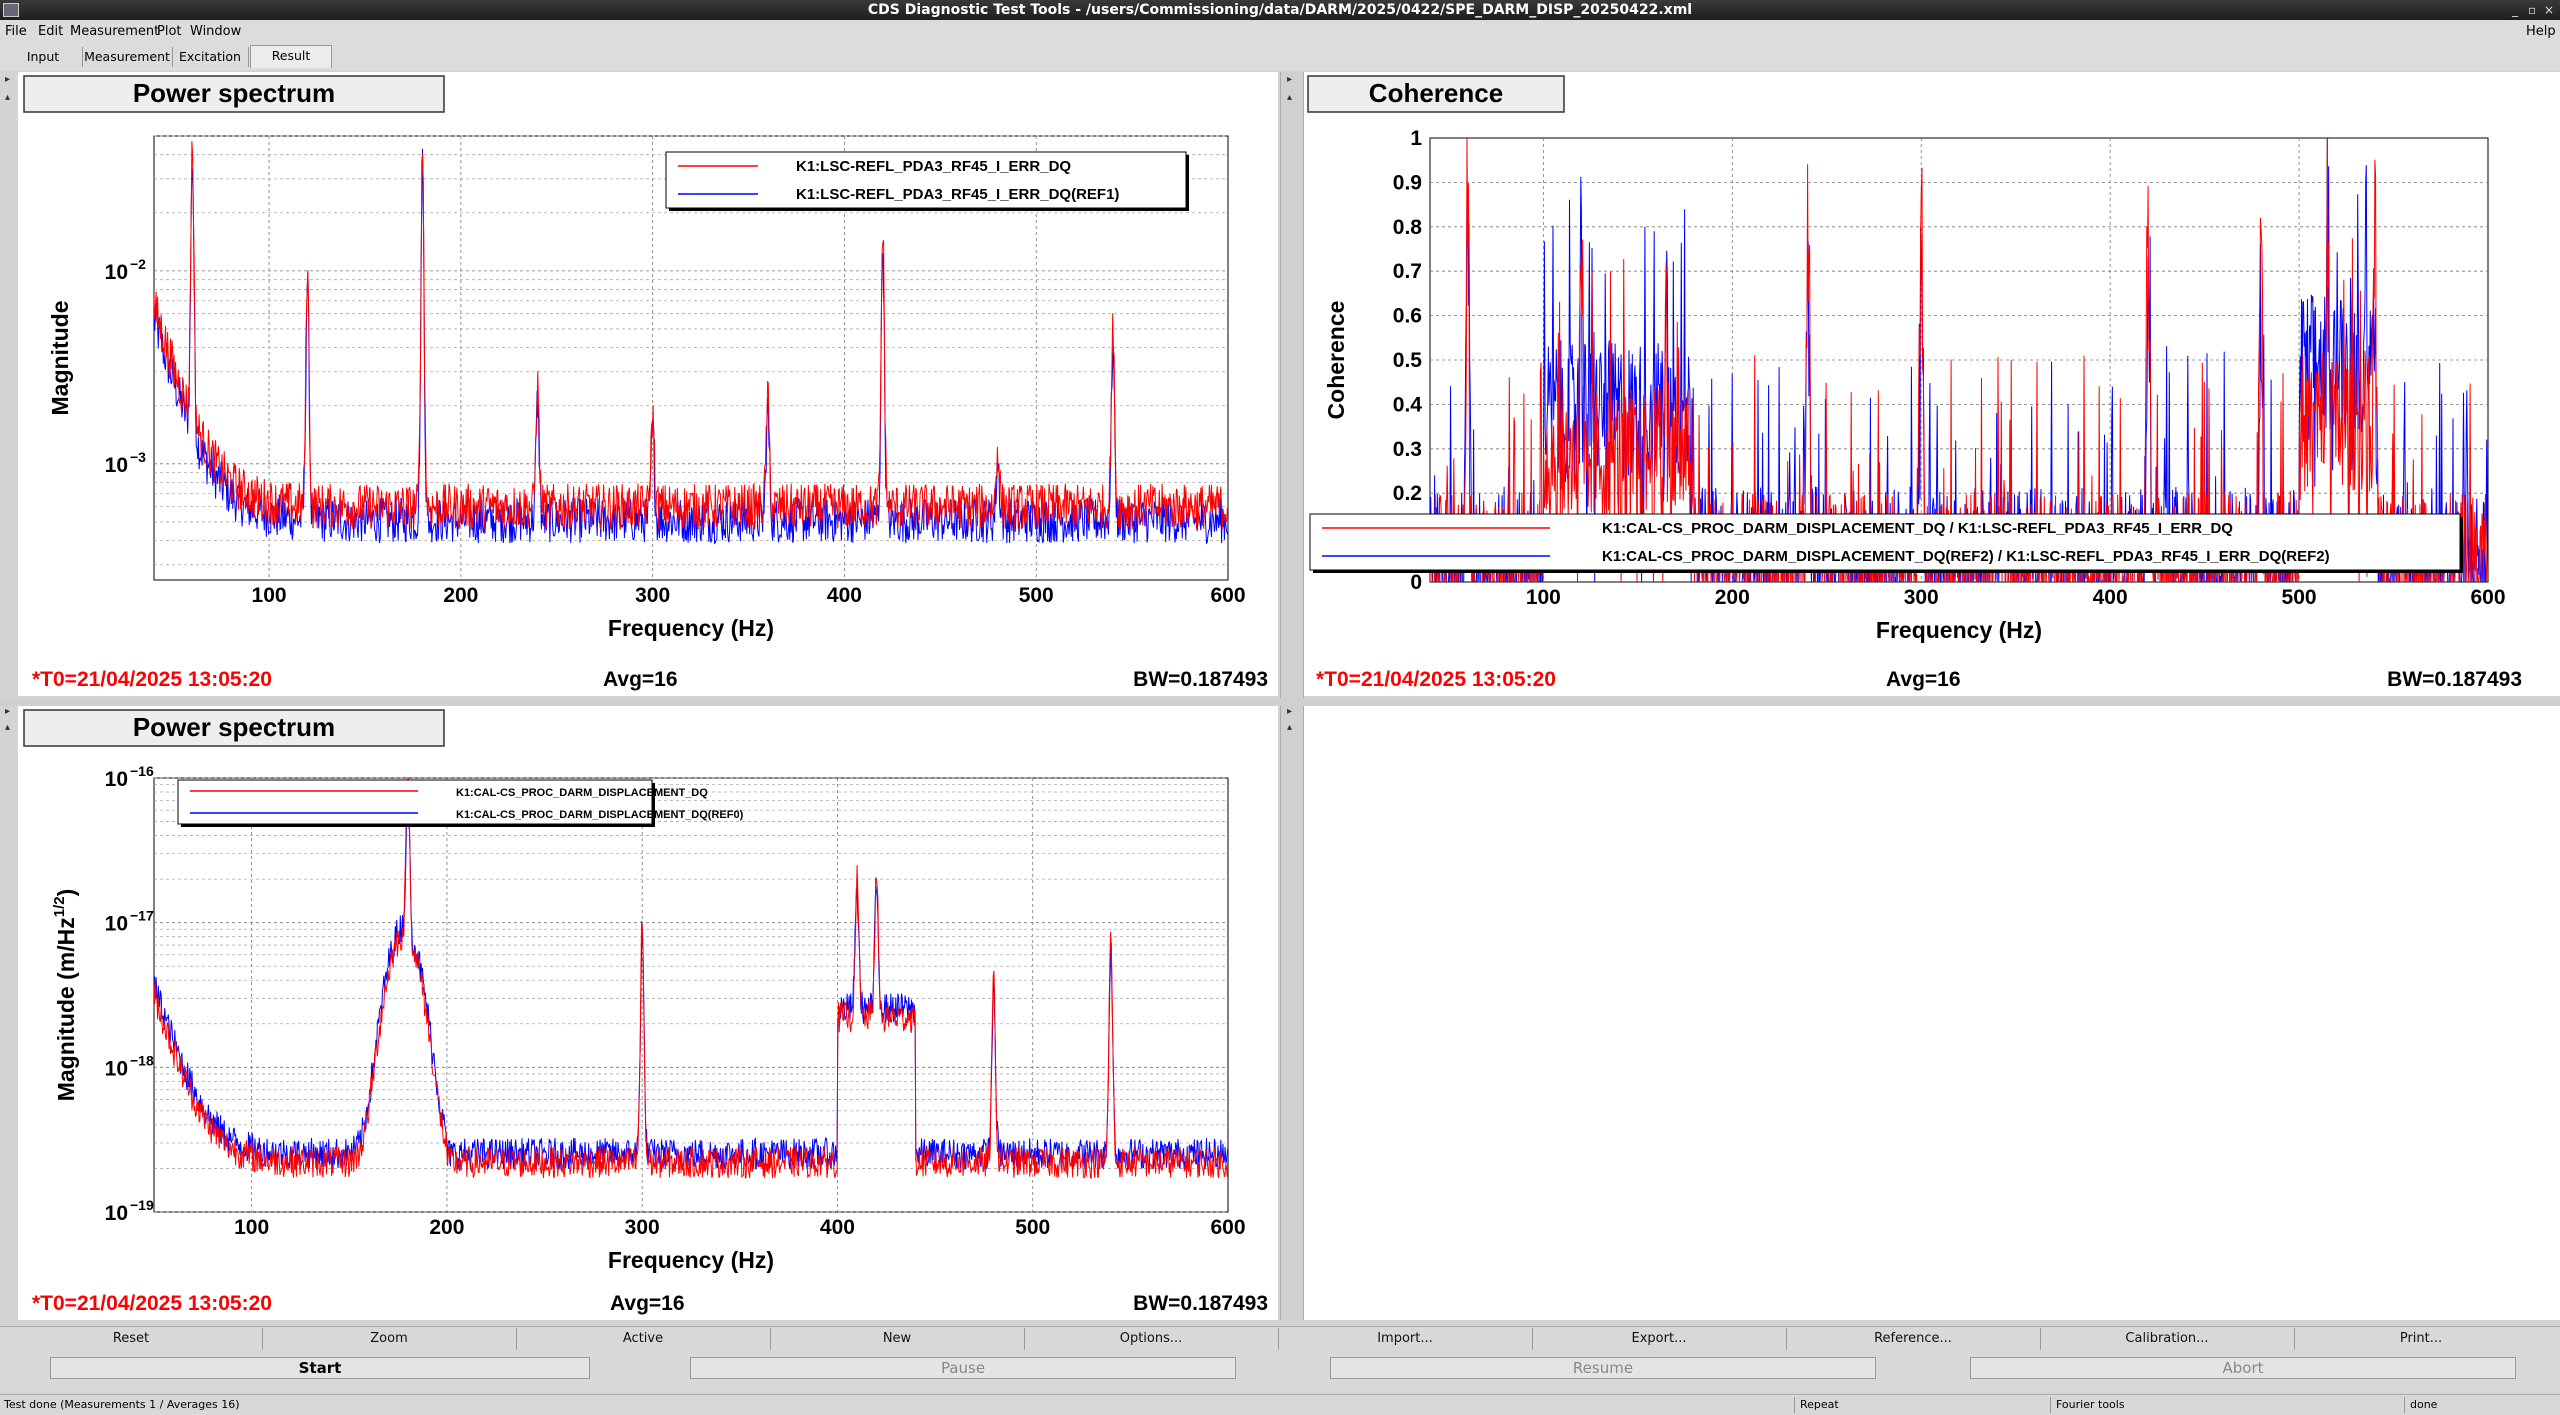  I want to click on legend-label: K1:CAL-CS_PROC_DARM_DISPLACEMENT_DQ, so click(582, 793).